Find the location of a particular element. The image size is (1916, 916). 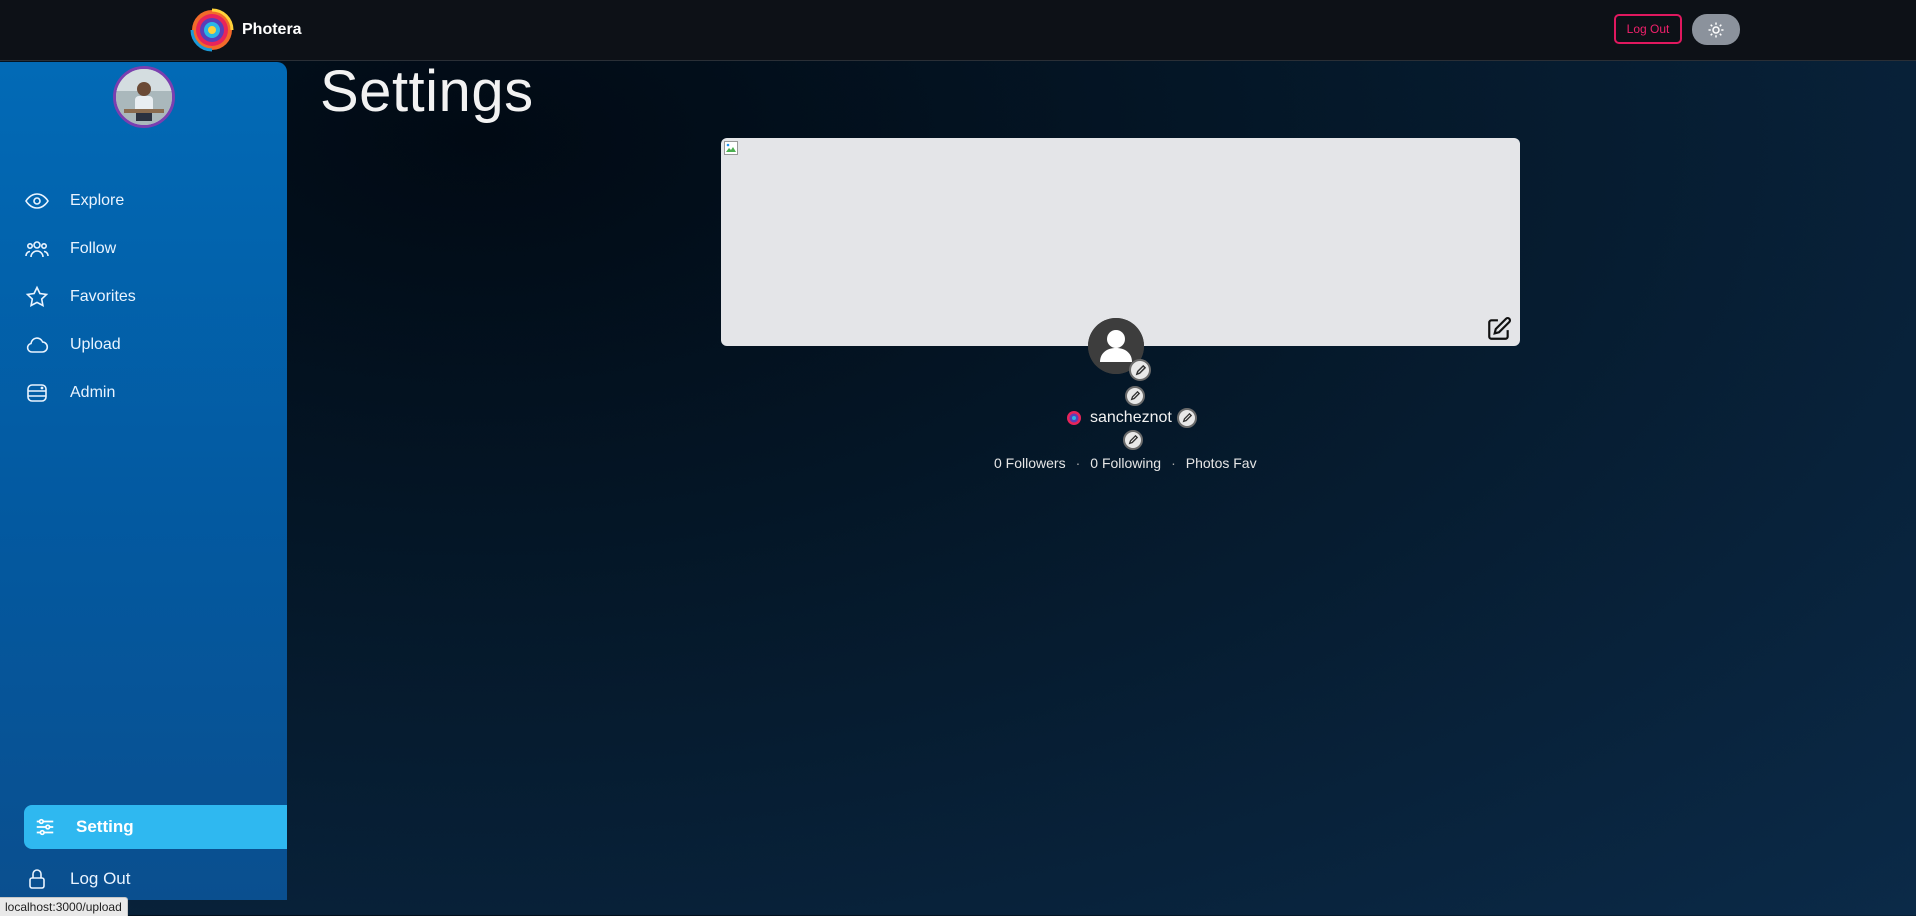

sidebar-item-label: Log Out is located at coordinates (100, 878).